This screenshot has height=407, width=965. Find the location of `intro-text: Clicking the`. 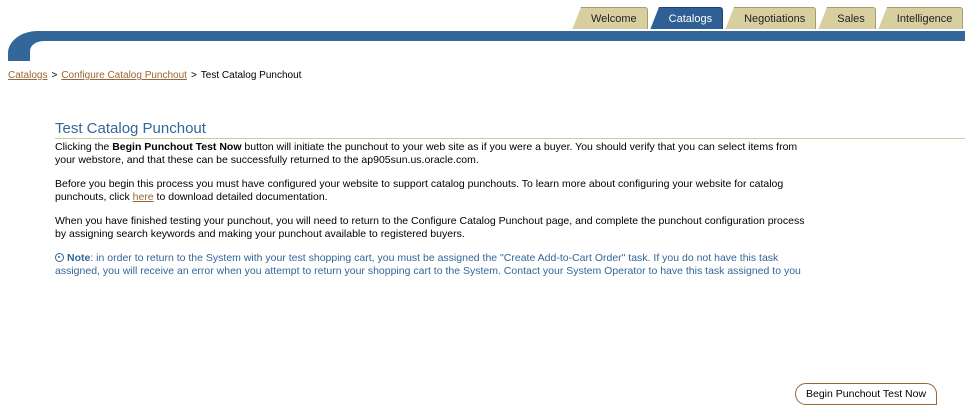

intro-text: Clicking the is located at coordinates (84, 147).